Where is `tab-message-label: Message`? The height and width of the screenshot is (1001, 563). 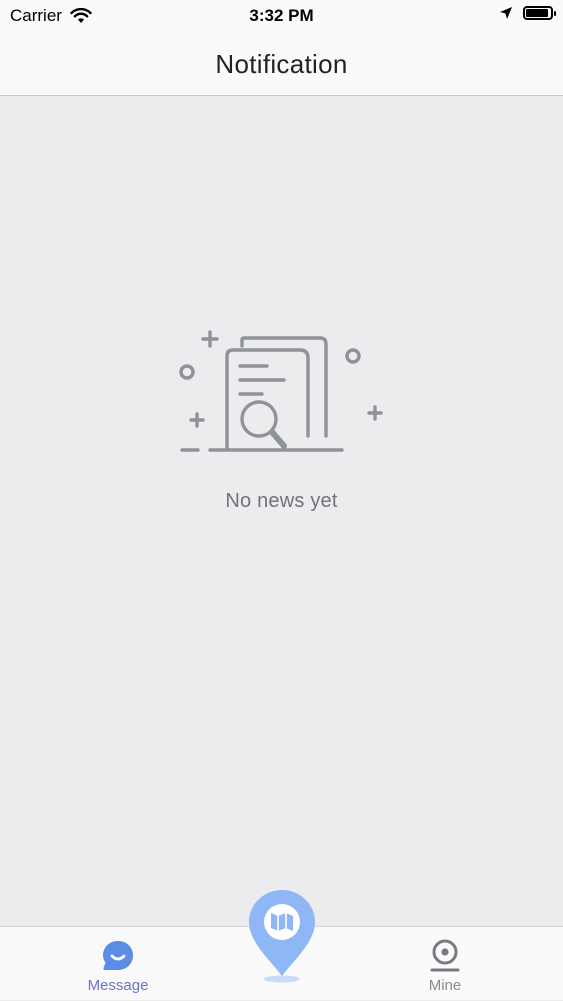 tab-message-label: Message is located at coordinates (118, 985).